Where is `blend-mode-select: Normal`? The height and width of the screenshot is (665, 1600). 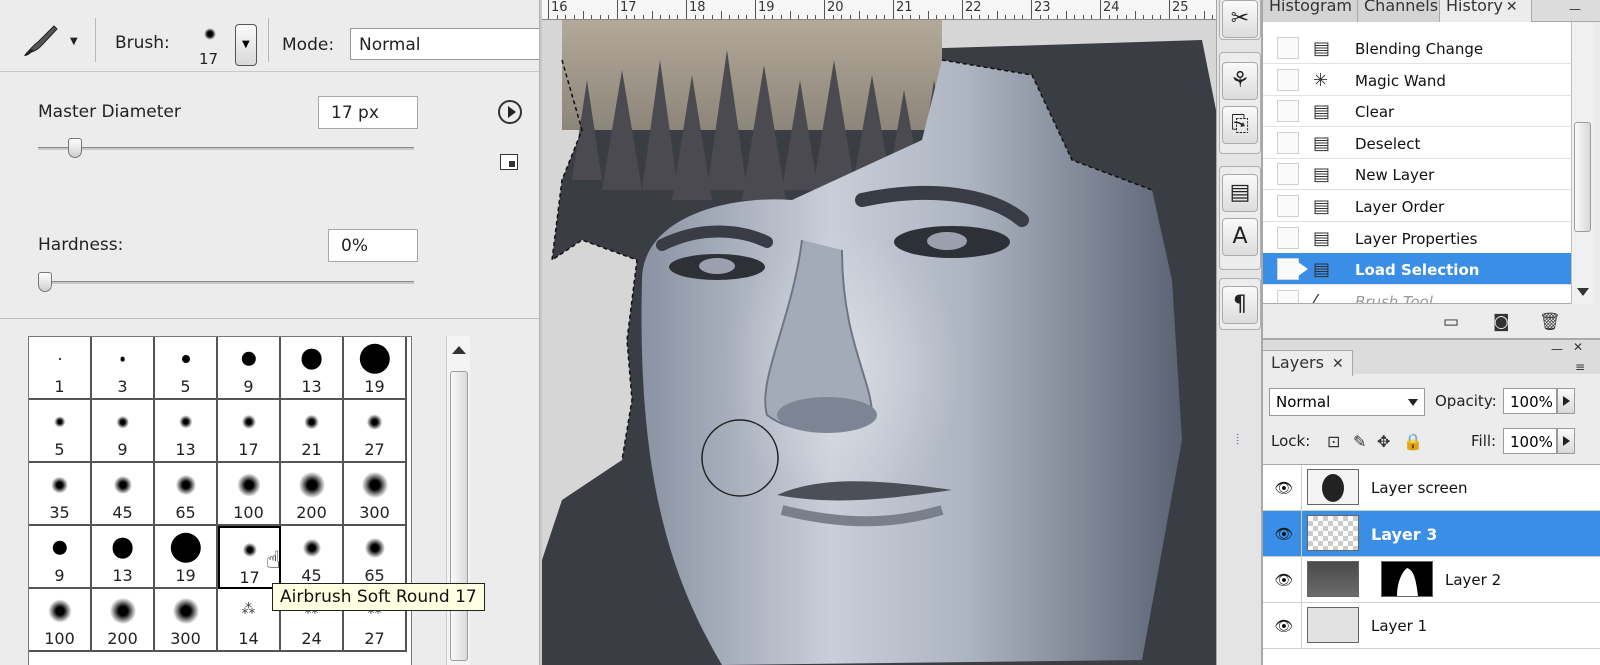
blend-mode-select: Normal is located at coordinates (1347, 402).